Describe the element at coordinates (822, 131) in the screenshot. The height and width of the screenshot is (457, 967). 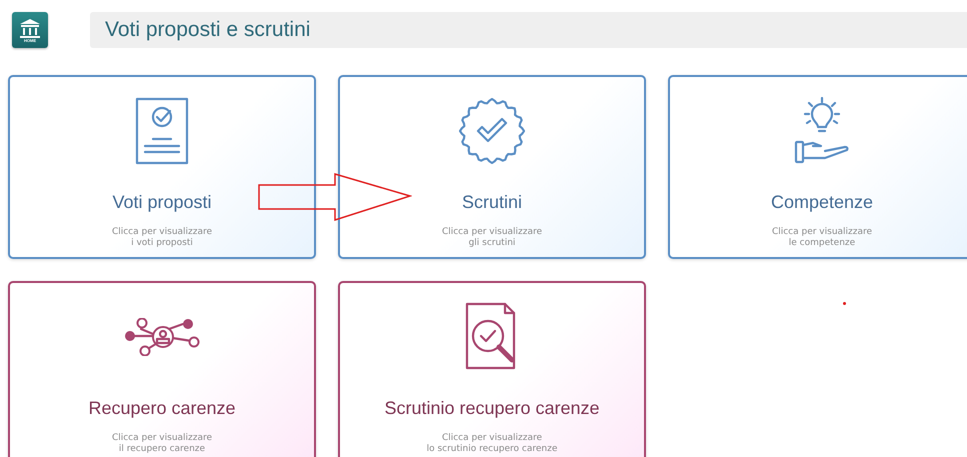
I see `hand-bulb-icon` at that location.